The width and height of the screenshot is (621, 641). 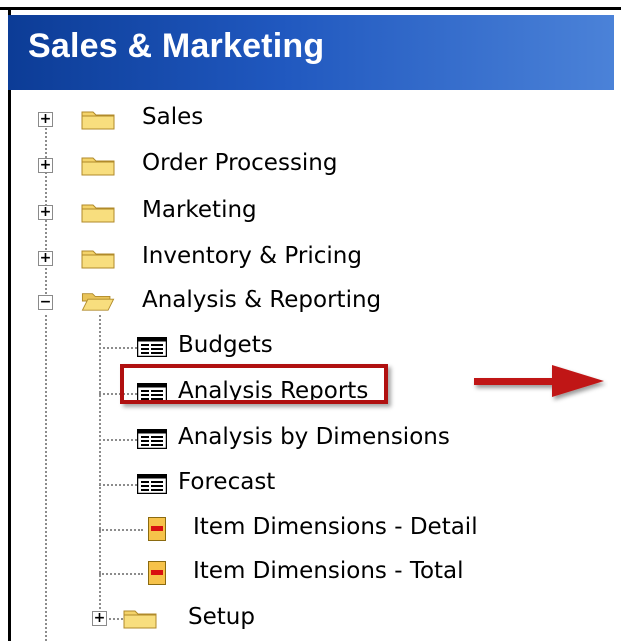 What do you see at coordinates (262, 300) in the screenshot?
I see `tree-item-label: Analysis & Reporting` at bounding box center [262, 300].